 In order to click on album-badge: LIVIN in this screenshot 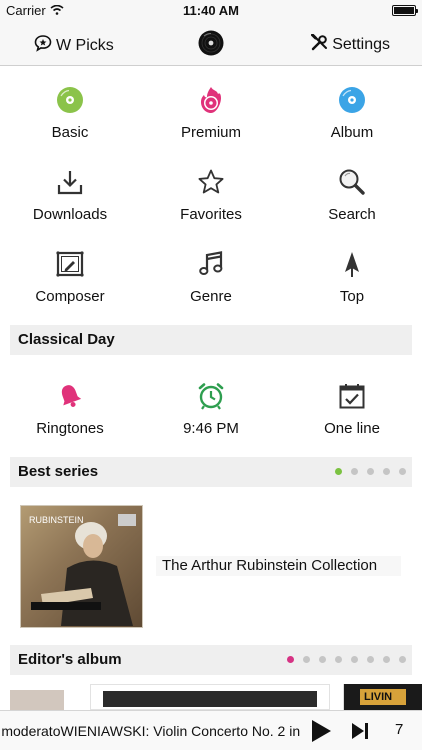, I will do `click(383, 697)`.